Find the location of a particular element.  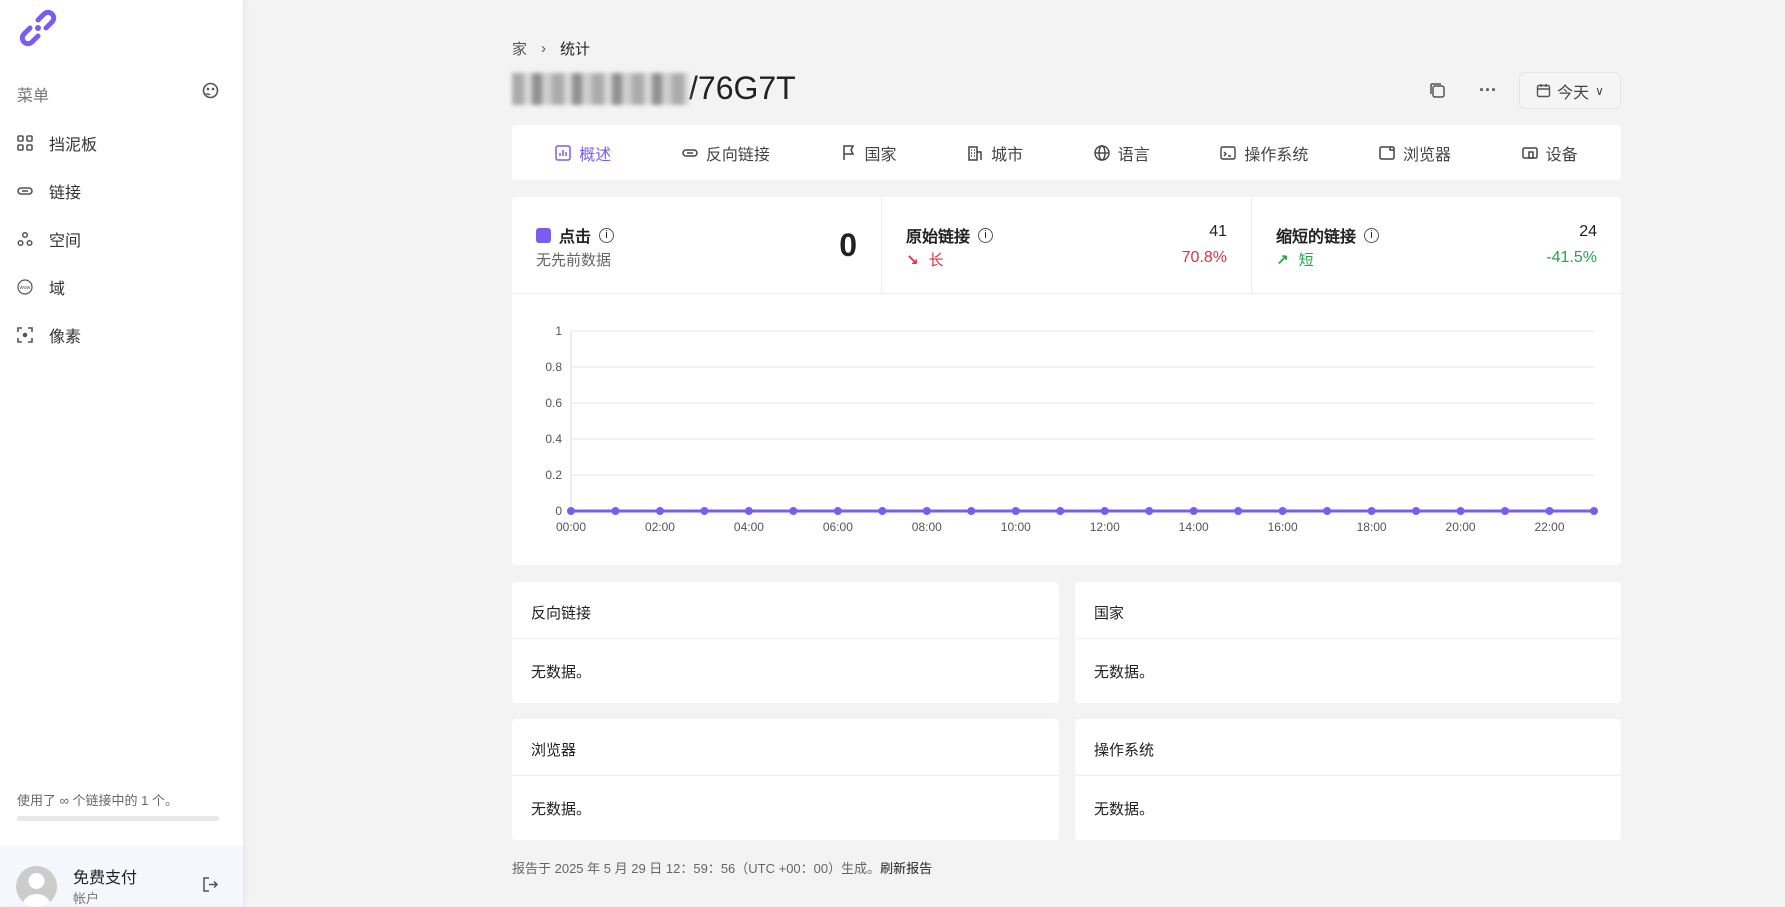

sidebar-item-links: 链接 is located at coordinates (121, 191).